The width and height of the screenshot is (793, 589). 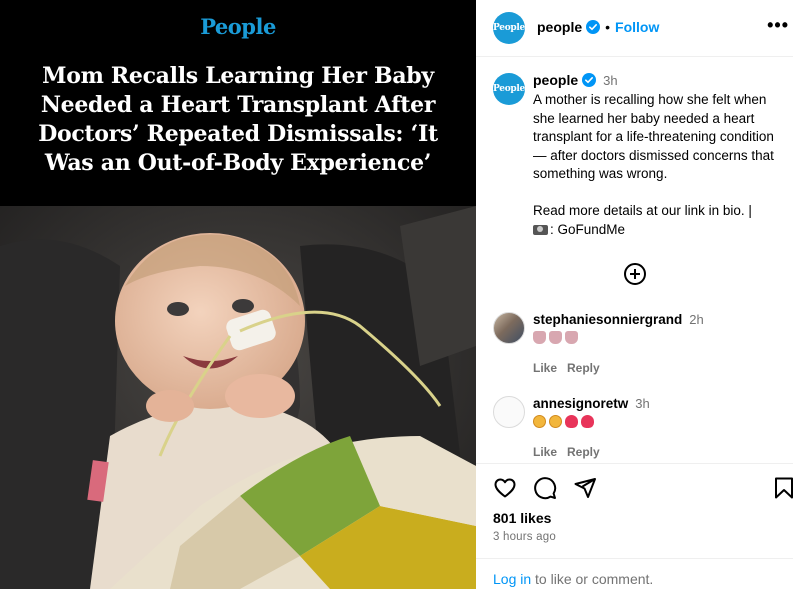 I want to click on more-options-icon: •••, so click(x=778, y=25).